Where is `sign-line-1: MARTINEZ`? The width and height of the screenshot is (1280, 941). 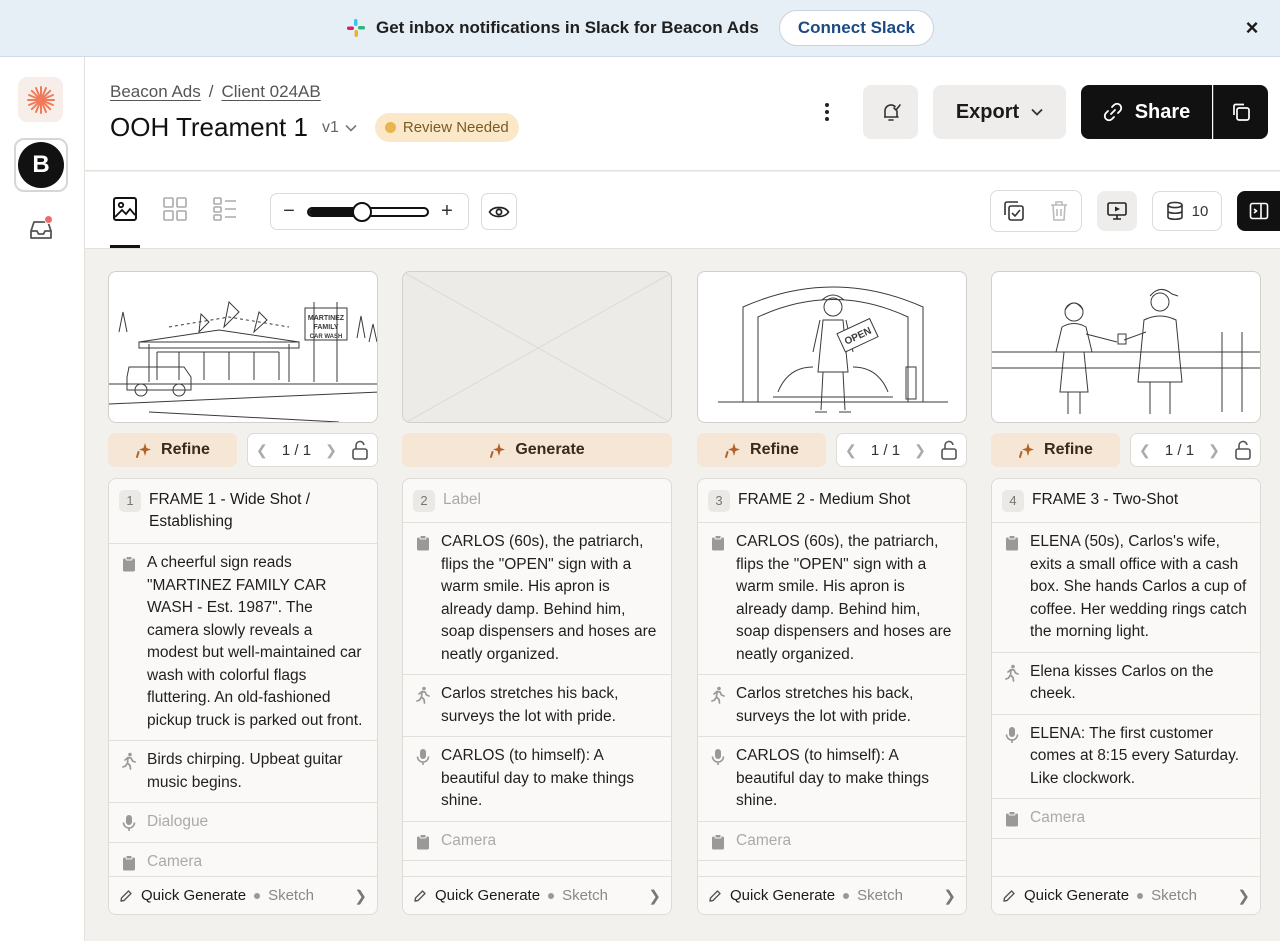
sign-line-1: MARTINEZ is located at coordinates (326, 318).